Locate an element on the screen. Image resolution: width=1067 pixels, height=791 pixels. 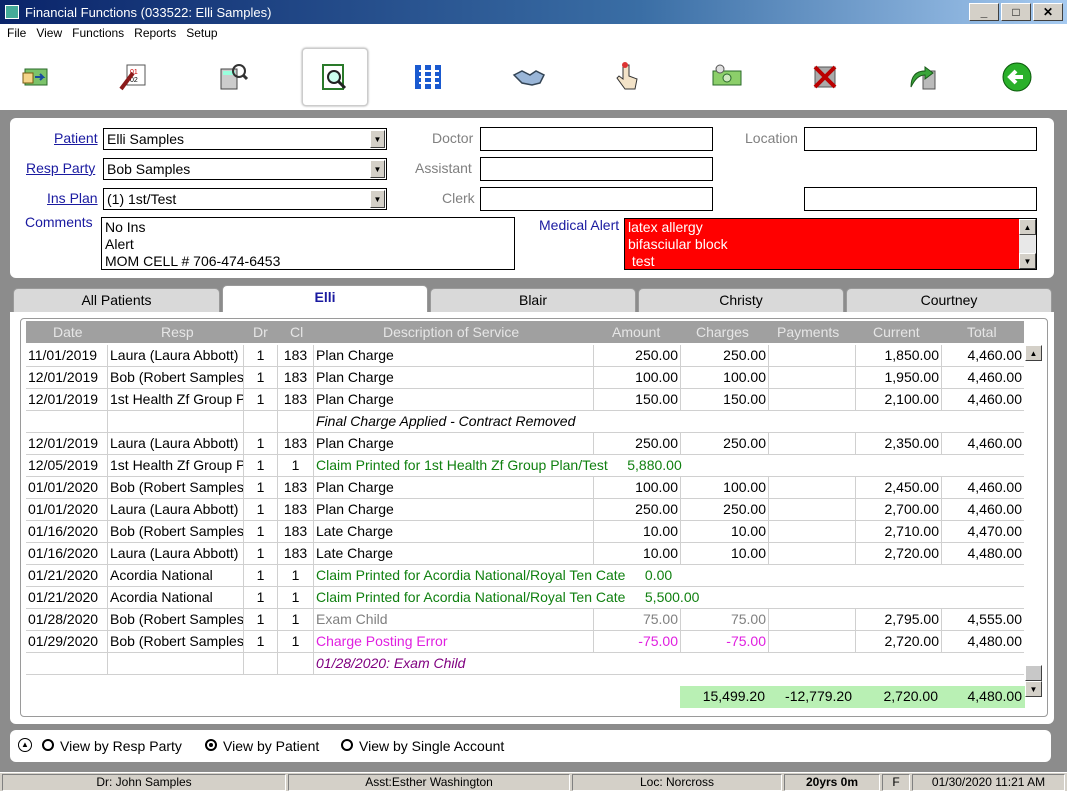
grid-arrows-button is located at coordinates (429, 77).